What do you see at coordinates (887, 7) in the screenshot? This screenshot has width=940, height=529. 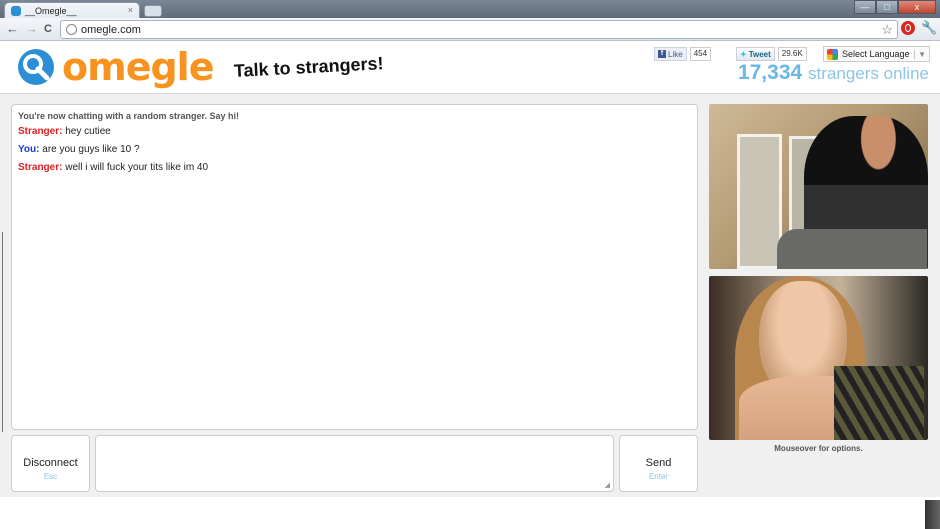 I see `maximize-button: □` at bounding box center [887, 7].